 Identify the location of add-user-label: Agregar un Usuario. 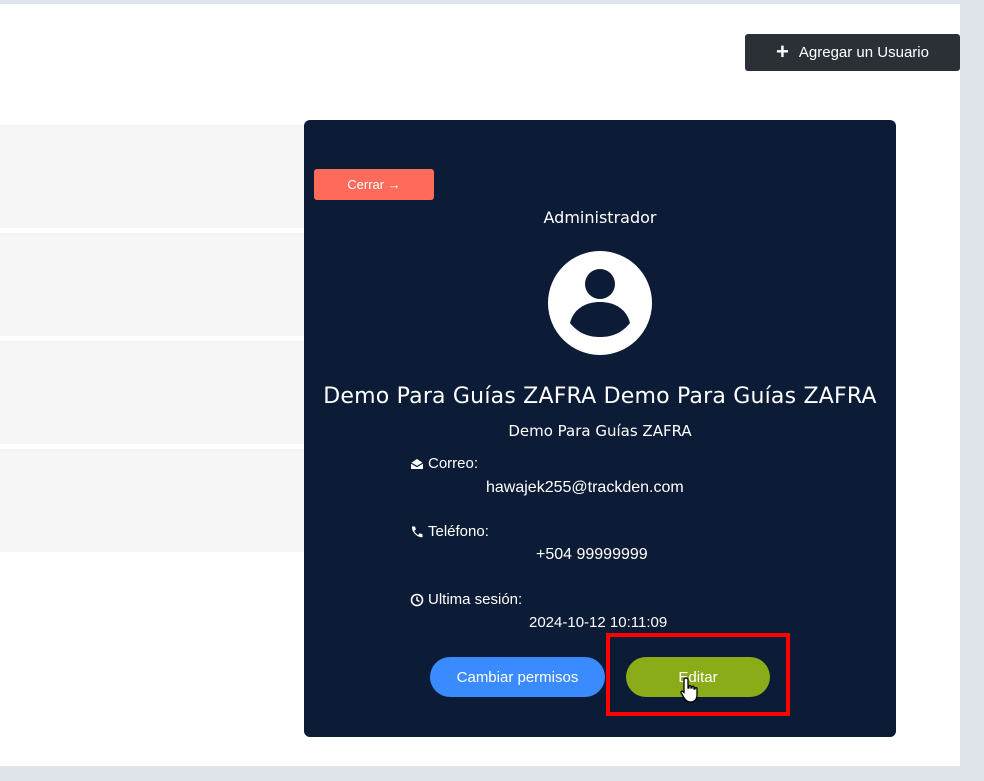
(863, 52).